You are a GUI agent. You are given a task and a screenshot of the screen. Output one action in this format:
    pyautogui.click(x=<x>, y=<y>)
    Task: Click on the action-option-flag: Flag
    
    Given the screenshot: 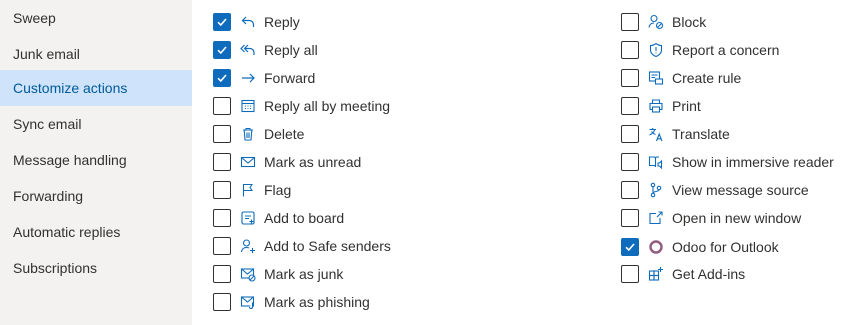 What is the action you would take?
    pyautogui.click(x=252, y=190)
    